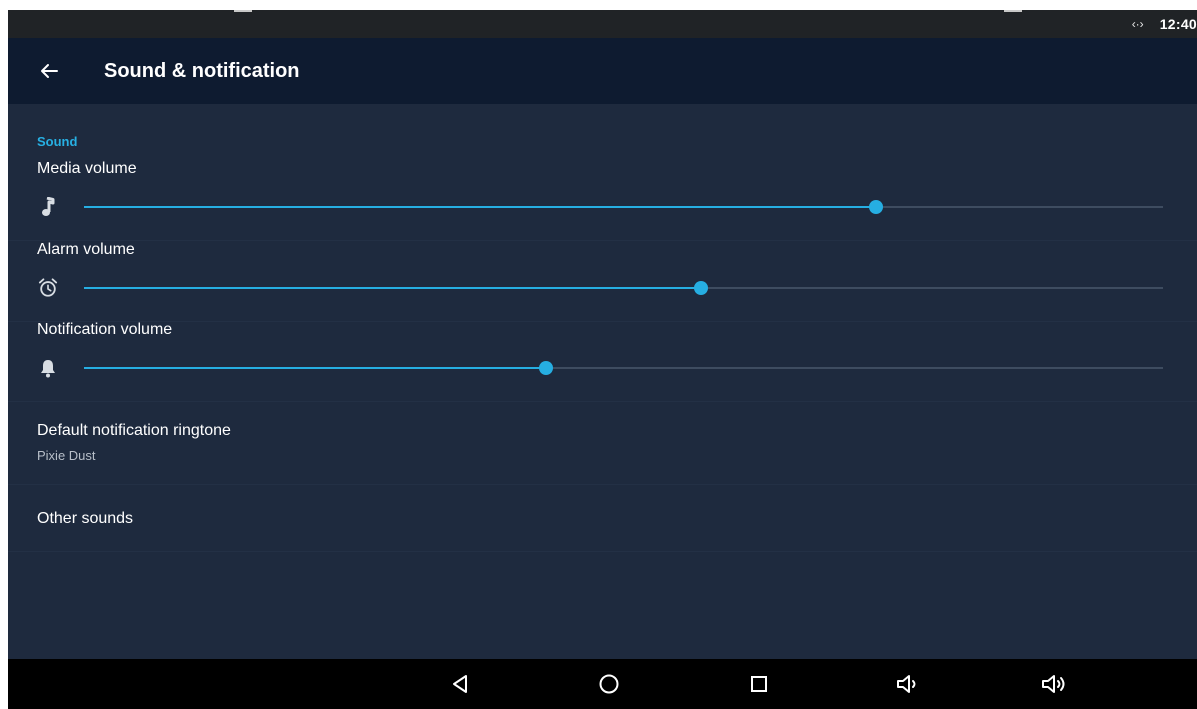 Image resolution: width=1197 pixels, height=709 pixels. I want to click on other-sounds-title: Other sounds, so click(85, 518).